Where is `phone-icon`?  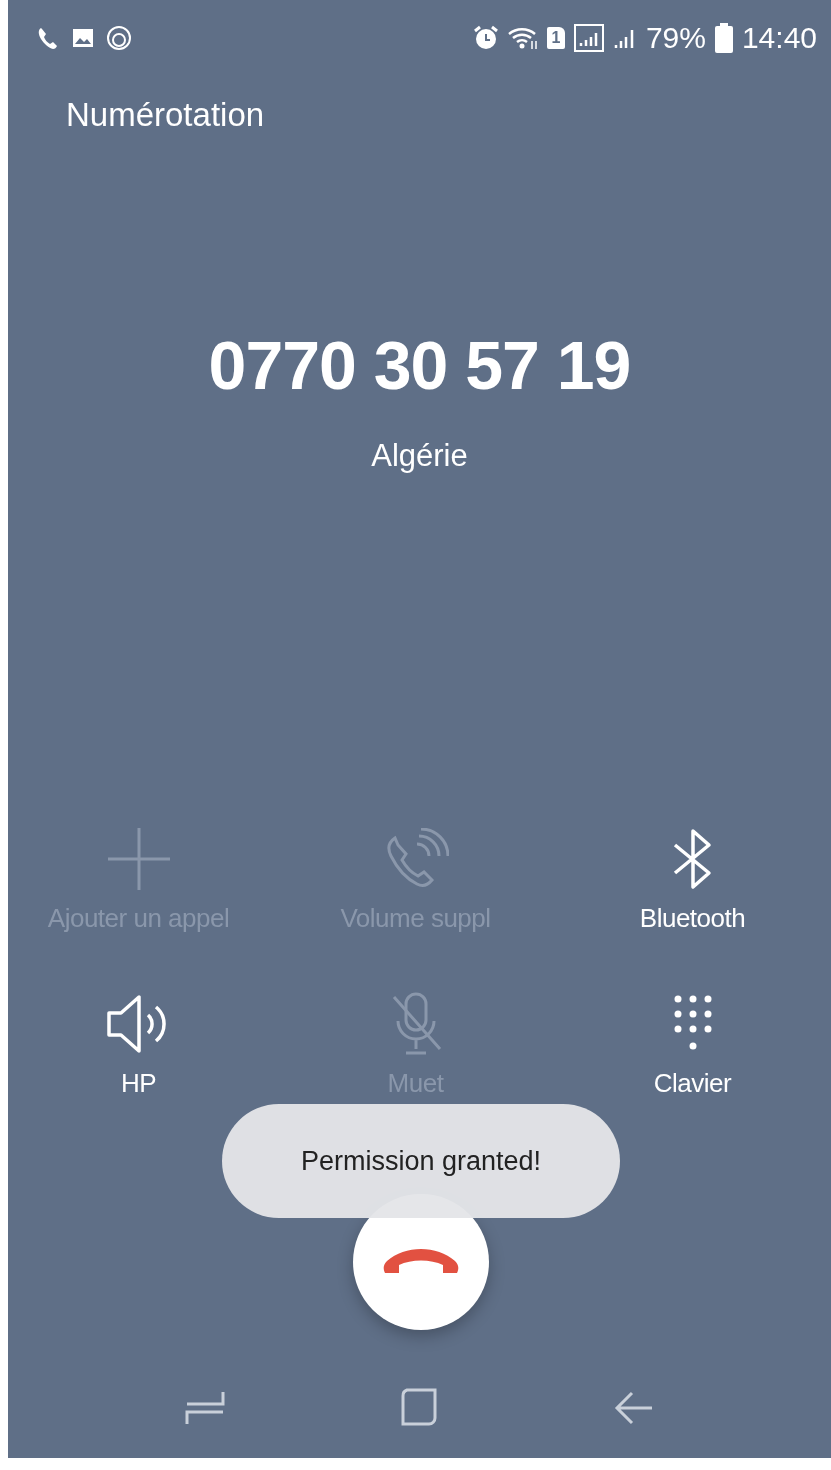
phone-icon is located at coordinates (48, 38).